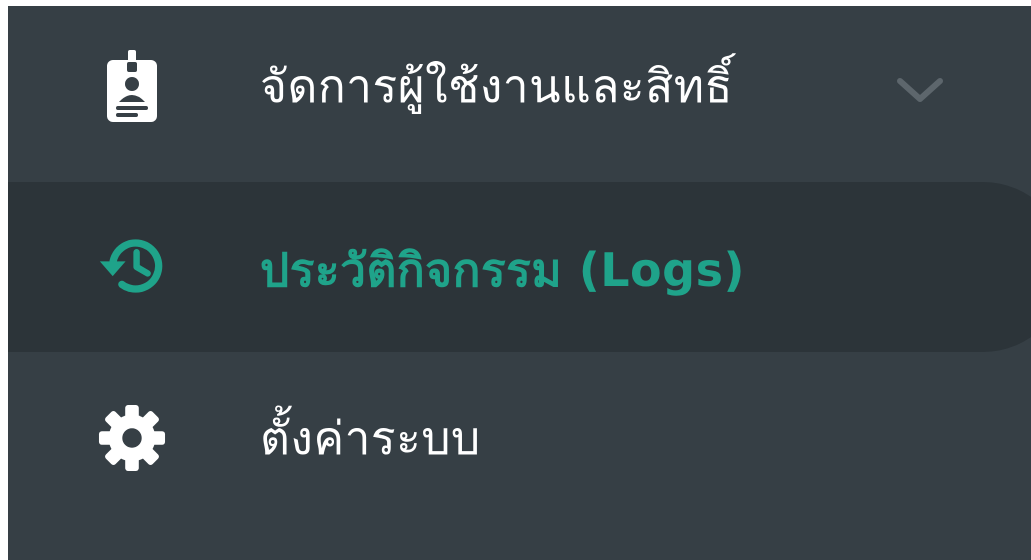 The width and height of the screenshot is (1031, 560). Describe the element at coordinates (920, 90) in the screenshot. I see `chevron-down-icon` at that location.